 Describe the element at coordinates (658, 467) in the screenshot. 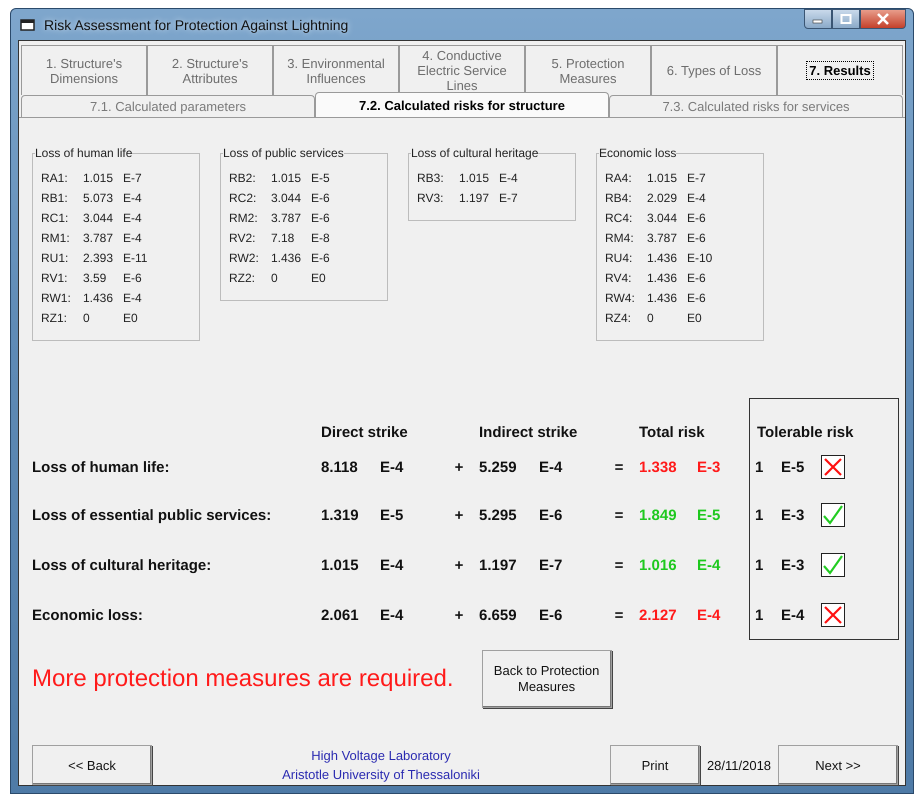

I see `total-risk-value: 1.338` at that location.